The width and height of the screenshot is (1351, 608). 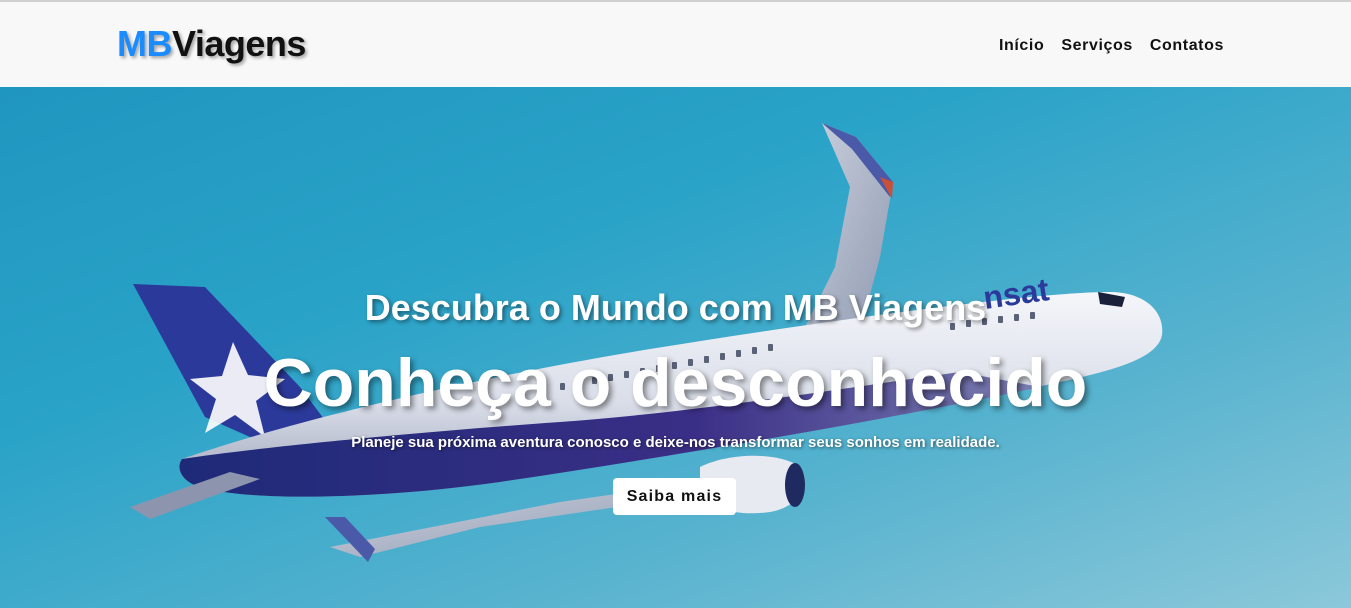 I want to click on main-nav: Início Serviços Contatos, so click(x=1111, y=46).